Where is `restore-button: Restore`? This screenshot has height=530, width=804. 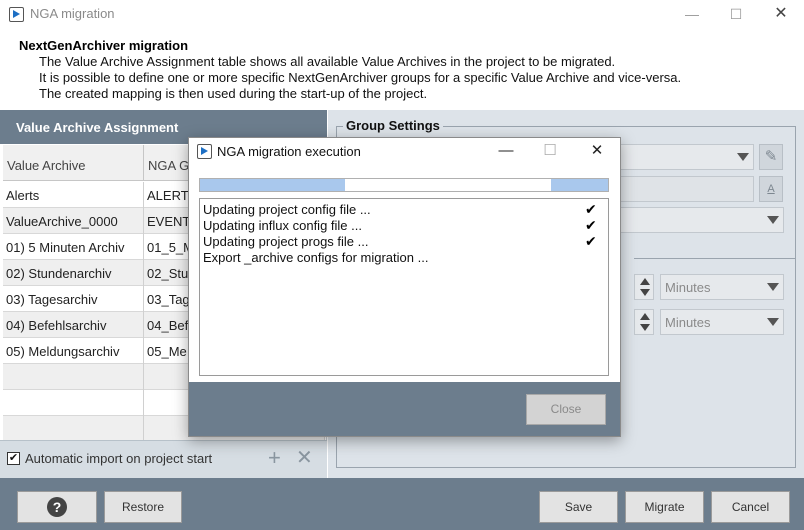
restore-button: Restore is located at coordinates (143, 507).